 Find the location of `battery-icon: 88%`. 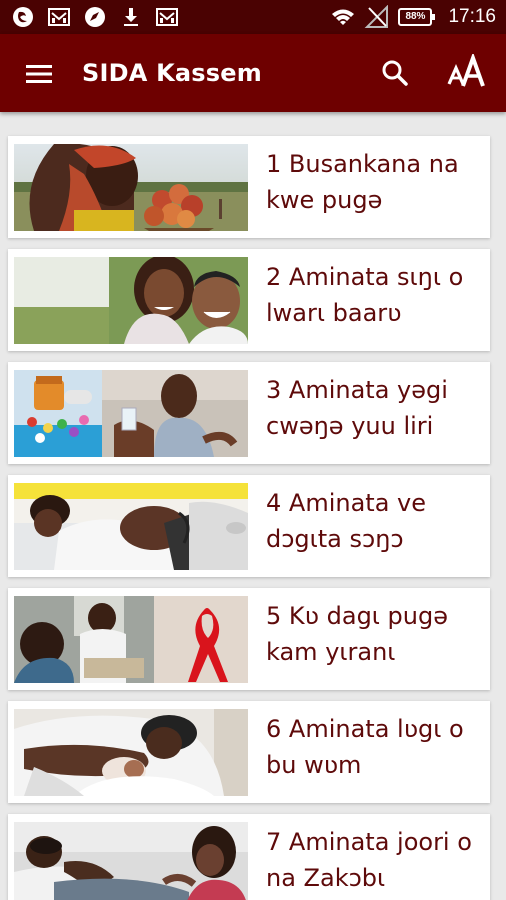

battery-icon: 88% is located at coordinates (417, 17).